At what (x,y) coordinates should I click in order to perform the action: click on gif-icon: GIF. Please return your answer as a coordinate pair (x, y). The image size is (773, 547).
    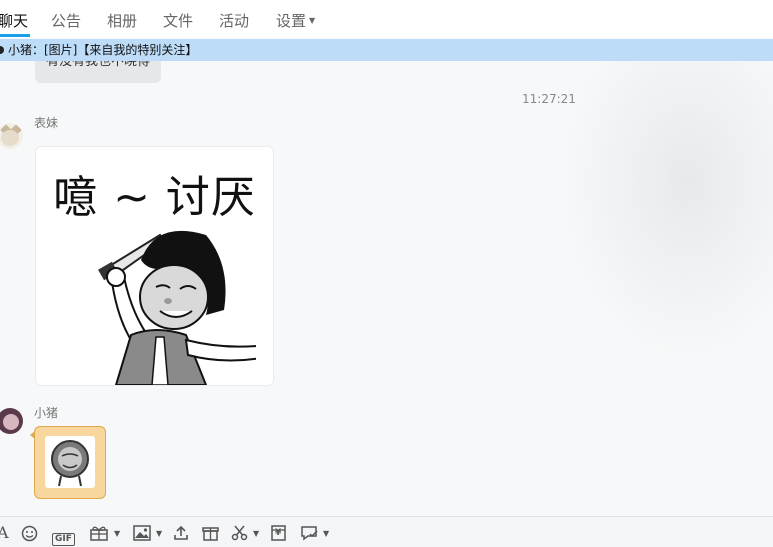
    Looking at the image, I should click on (63, 536).